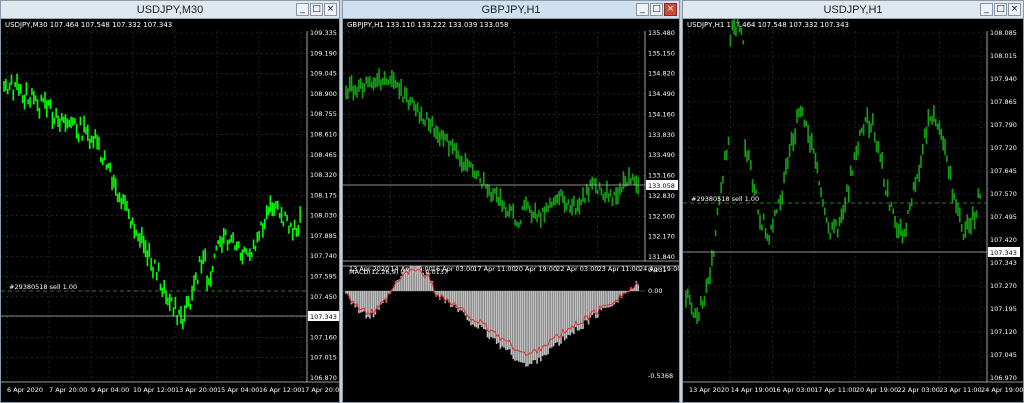 The image size is (1024, 403). I want to click on y-tick-label: 109.190, so click(323, 53).